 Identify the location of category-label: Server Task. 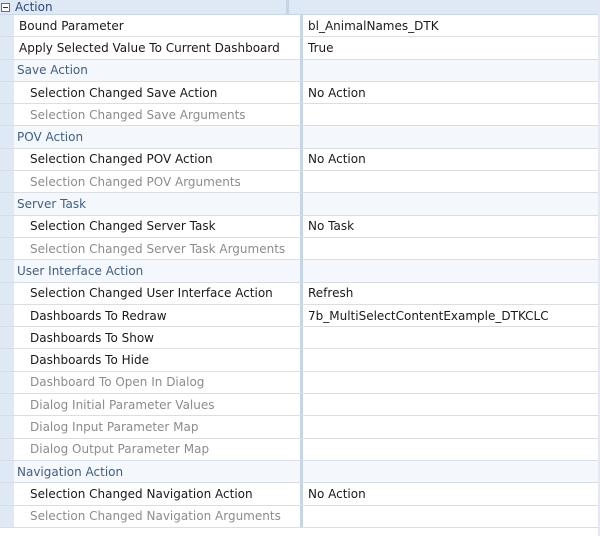
(52, 204).